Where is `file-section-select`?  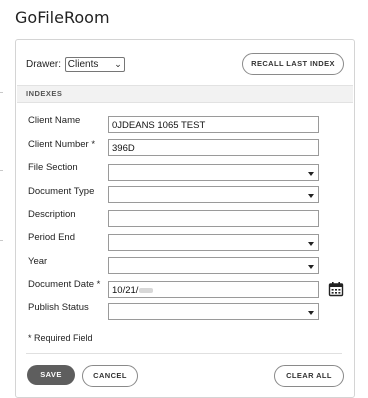
file-section-select is located at coordinates (213, 172).